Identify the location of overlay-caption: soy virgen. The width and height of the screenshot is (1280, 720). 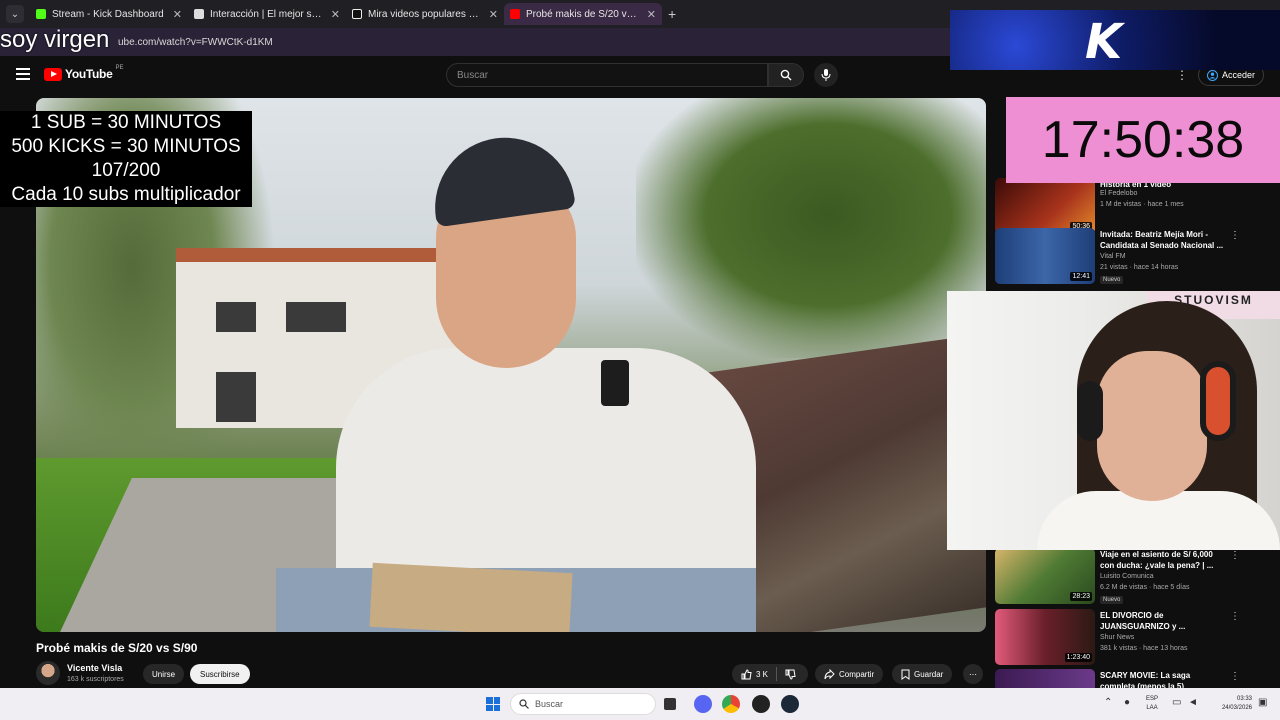
(55, 39).